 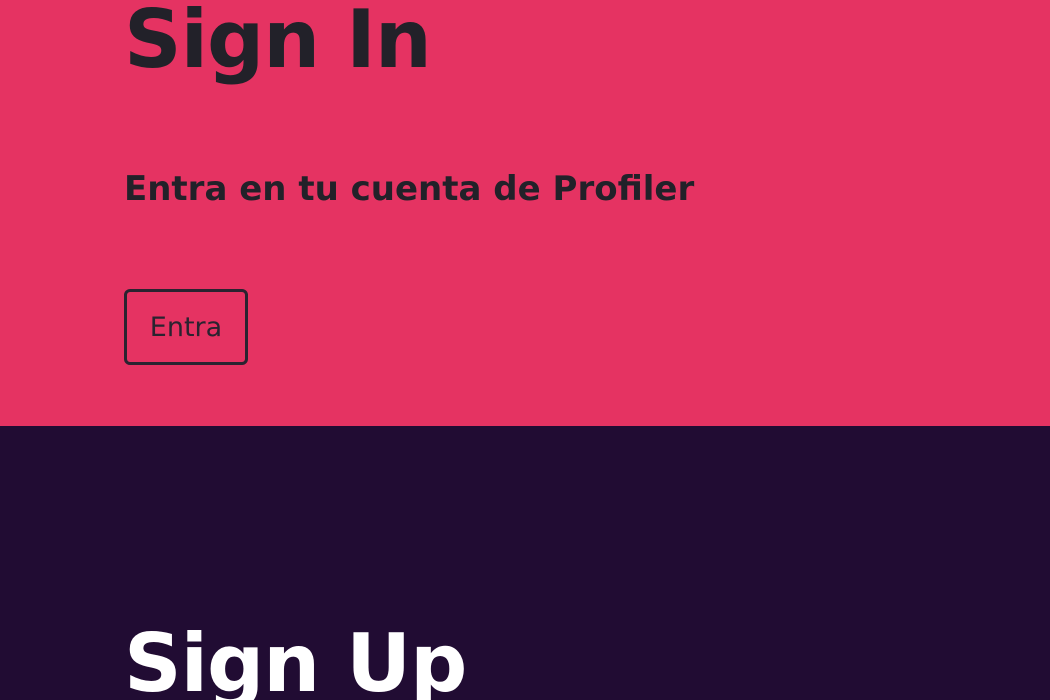 I want to click on sign-up-title: Sign Up, so click(x=295, y=658).